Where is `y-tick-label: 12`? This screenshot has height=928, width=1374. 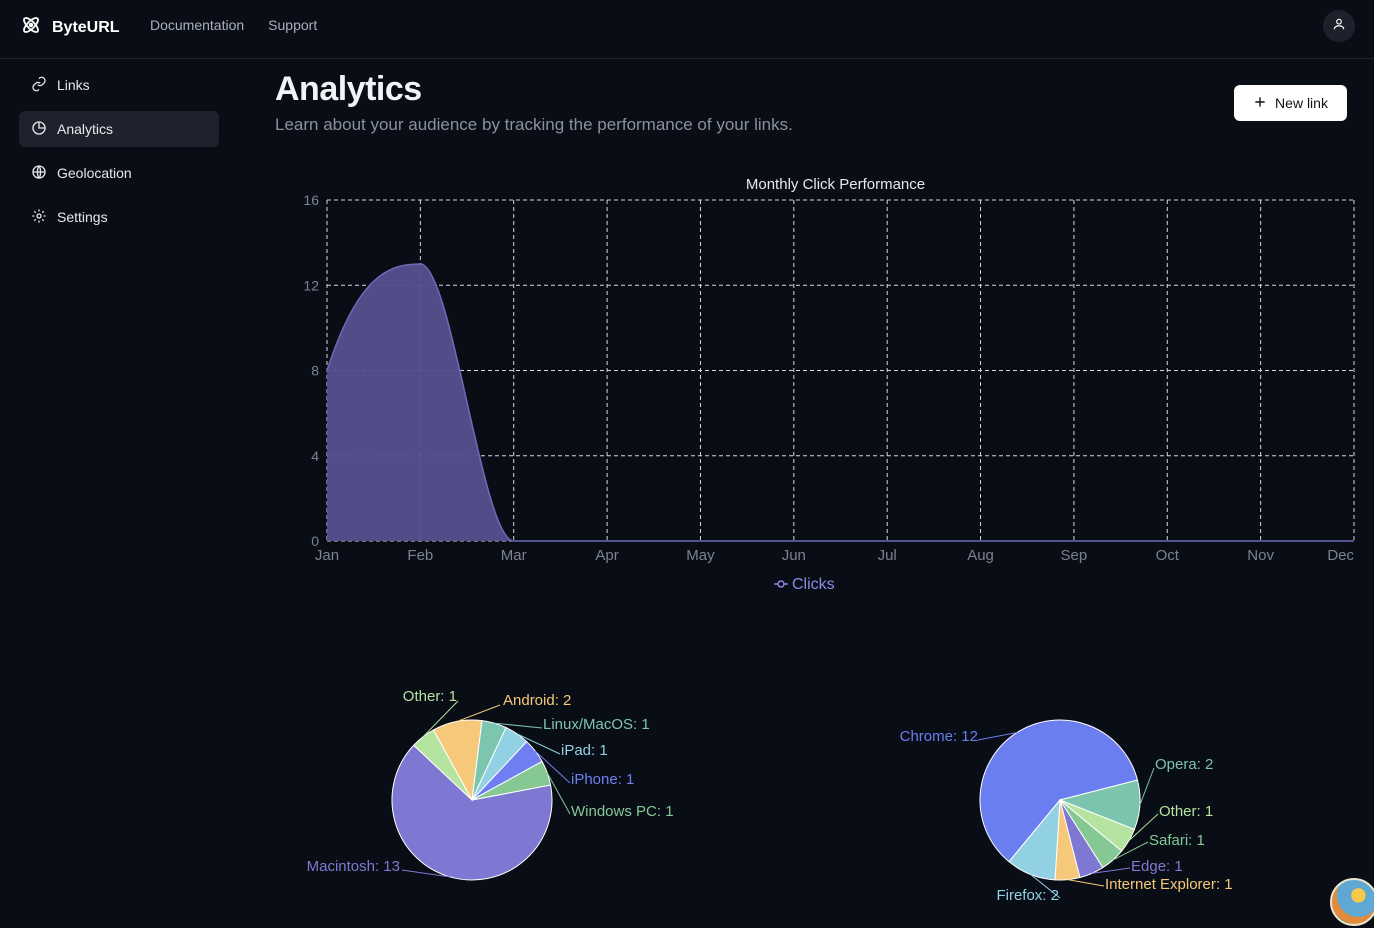
y-tick-label: 12 is located at coordinates (311, 285).